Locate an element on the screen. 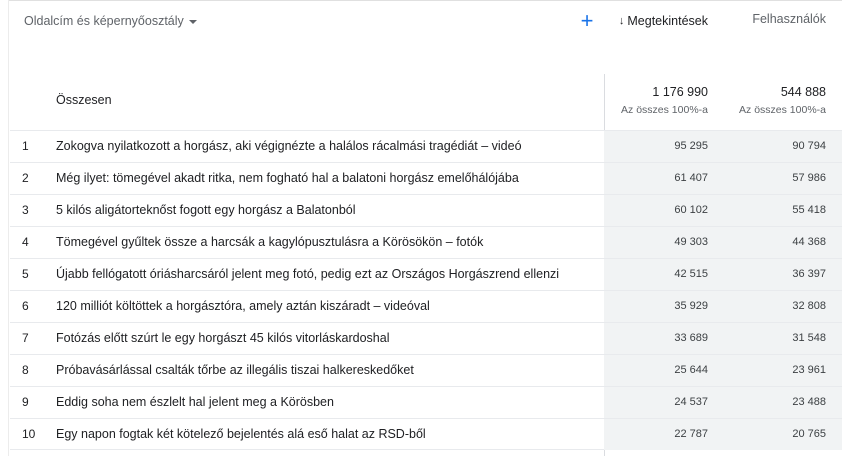 This screenshot has width=850, height=456. totals-users-percent: Az összes 100%-a is located at coordinates (782, 110).